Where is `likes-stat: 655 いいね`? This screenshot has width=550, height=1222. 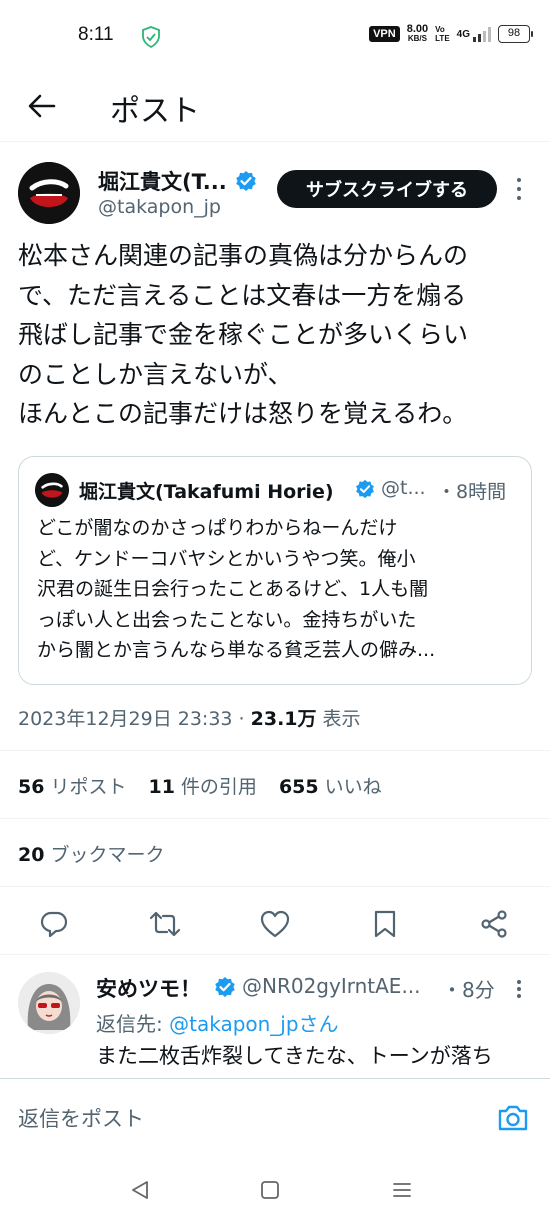 likes-stat: 655 いいね is located at coordinates (330, 785).